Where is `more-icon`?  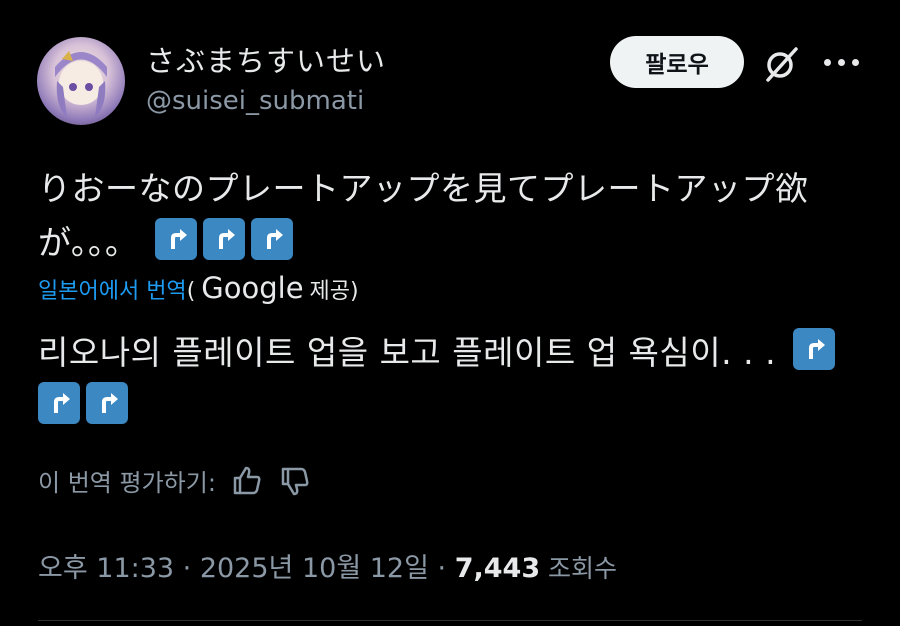
more-icon is located at coordinates (844, 62).